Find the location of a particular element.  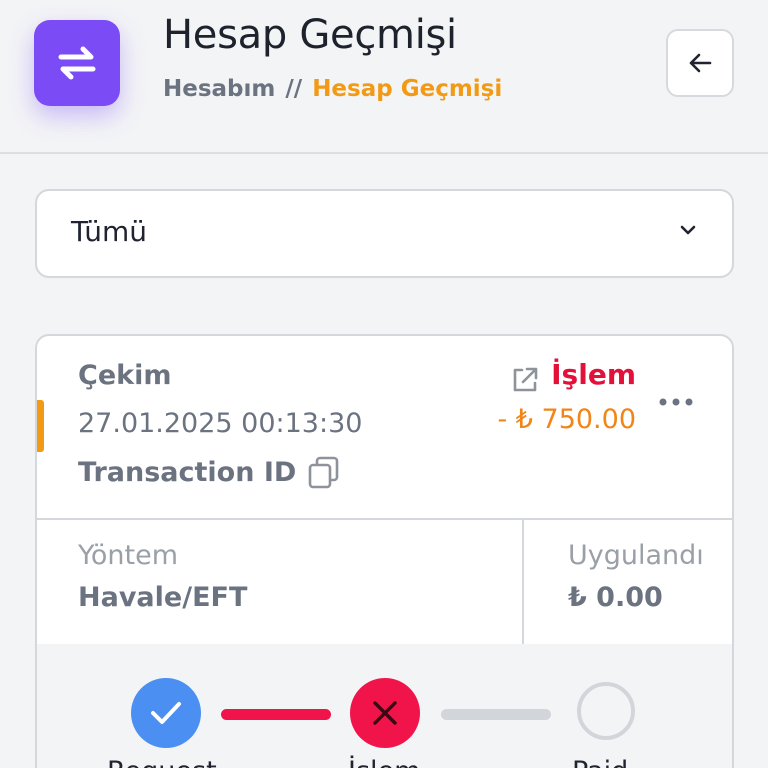

arrow-left-icon is located at coordinates (700, 63).